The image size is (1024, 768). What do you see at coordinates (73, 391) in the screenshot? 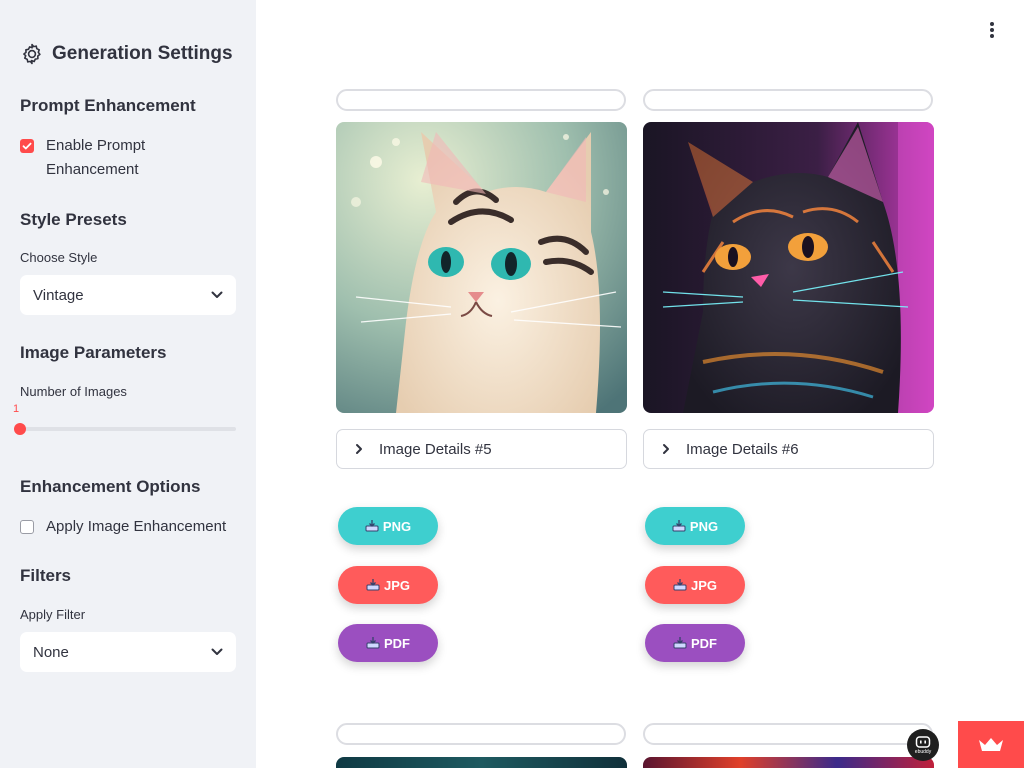
I see `number-of-images-label: Number of Images` at bounding box center [73, 391].